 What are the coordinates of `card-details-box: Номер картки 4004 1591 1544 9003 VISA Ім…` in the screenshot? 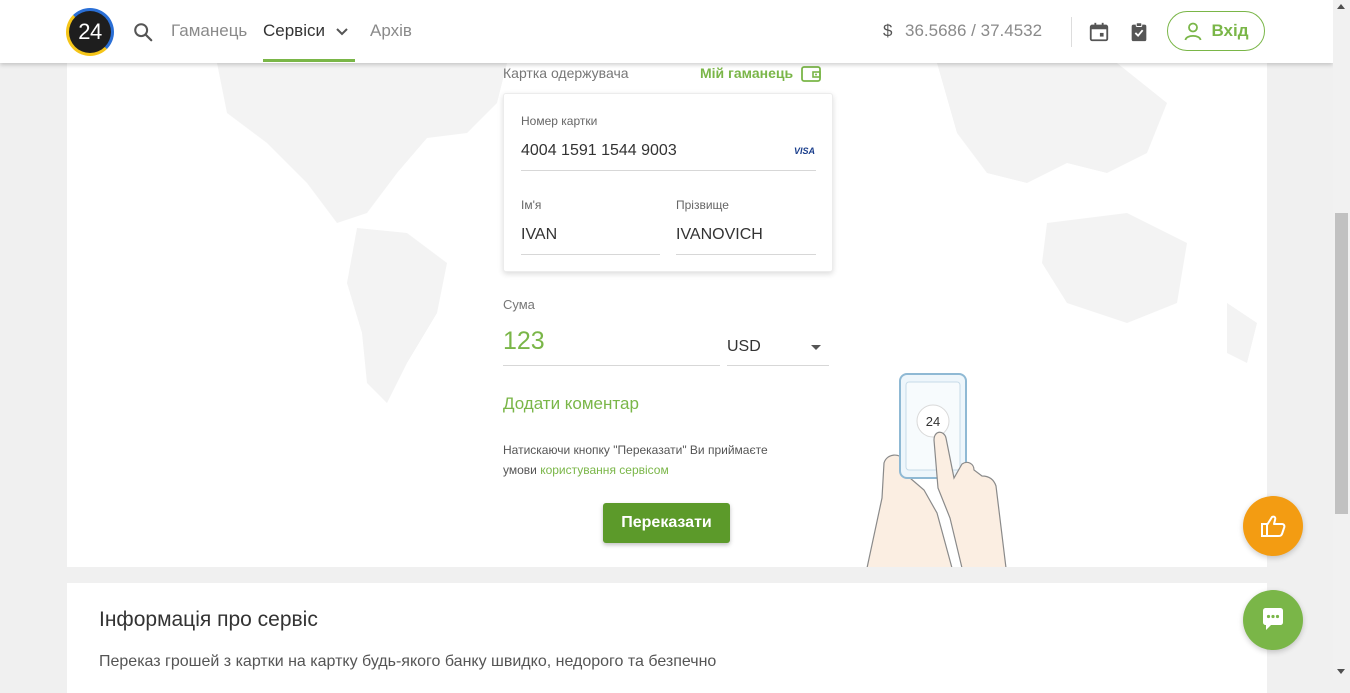 It's located at (668, 182).